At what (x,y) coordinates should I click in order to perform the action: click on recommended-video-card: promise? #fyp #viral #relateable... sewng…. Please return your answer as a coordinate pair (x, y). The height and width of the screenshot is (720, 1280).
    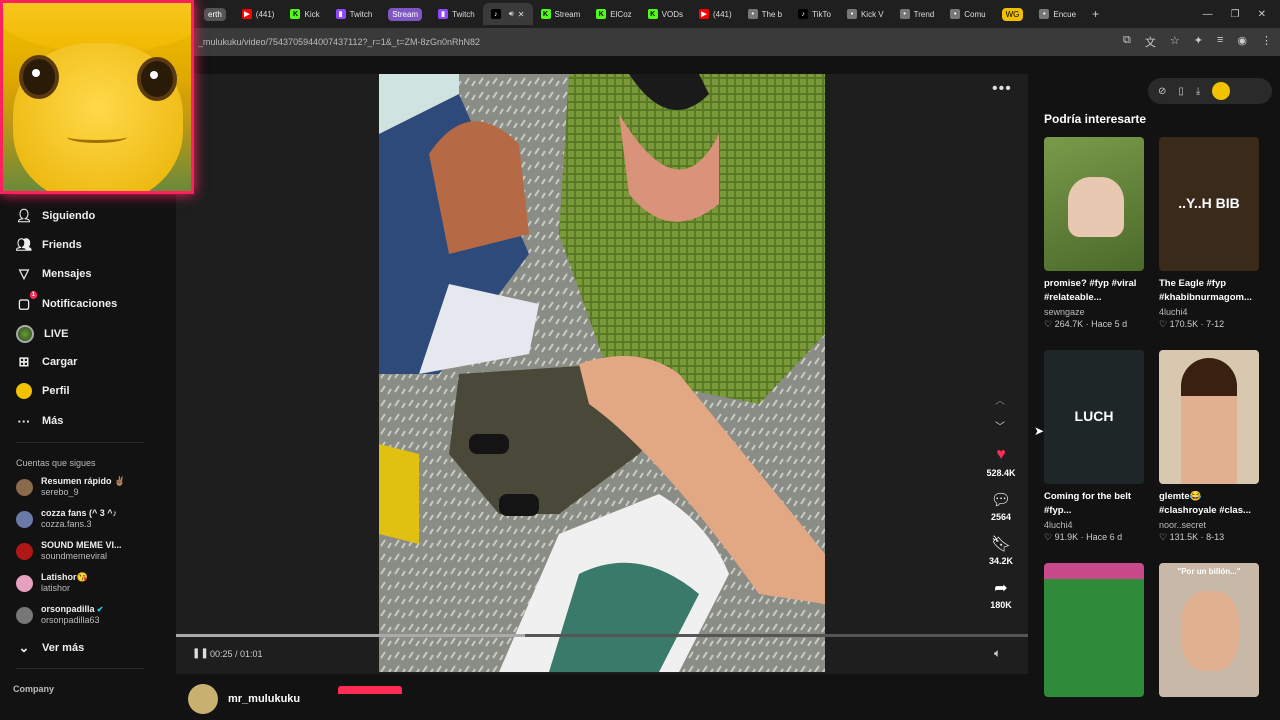
    Looking at the image, I should click on (1094, 233).